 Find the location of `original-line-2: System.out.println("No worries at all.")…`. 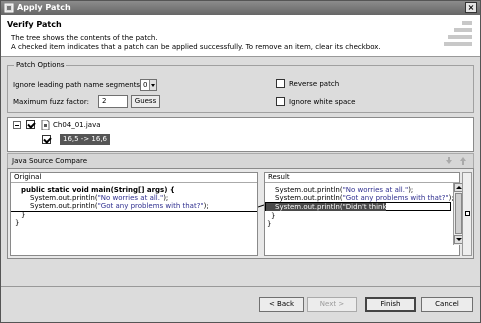

original-line-2: System.out.println("No worries at all.")… is located at coordinates (99, 198).